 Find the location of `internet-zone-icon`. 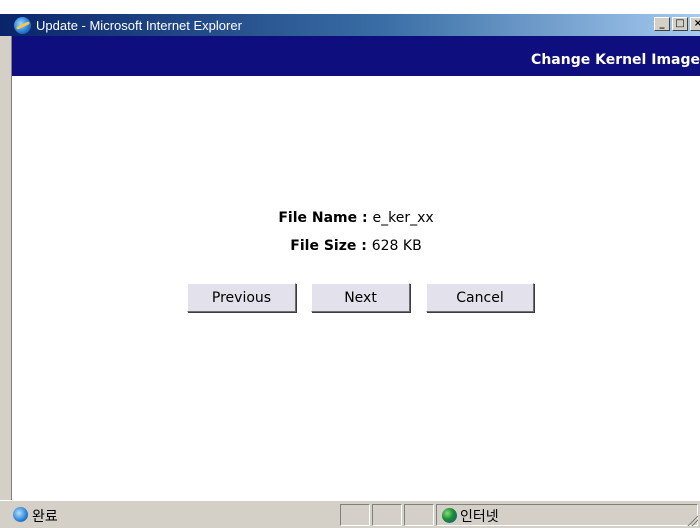

internet-zone-icon is located at coordinates (449, 515).